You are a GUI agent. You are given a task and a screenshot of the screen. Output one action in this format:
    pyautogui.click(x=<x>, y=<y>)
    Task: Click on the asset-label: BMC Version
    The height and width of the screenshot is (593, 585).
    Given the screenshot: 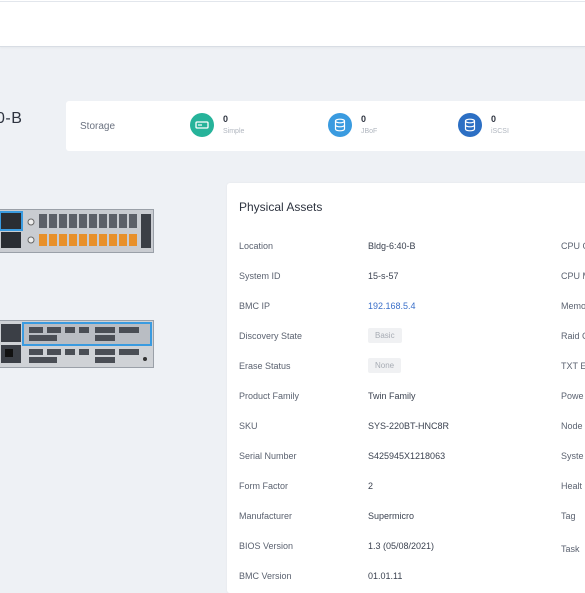 What is the action you would take?
    pyautogui.click(x=265, y=576)
    